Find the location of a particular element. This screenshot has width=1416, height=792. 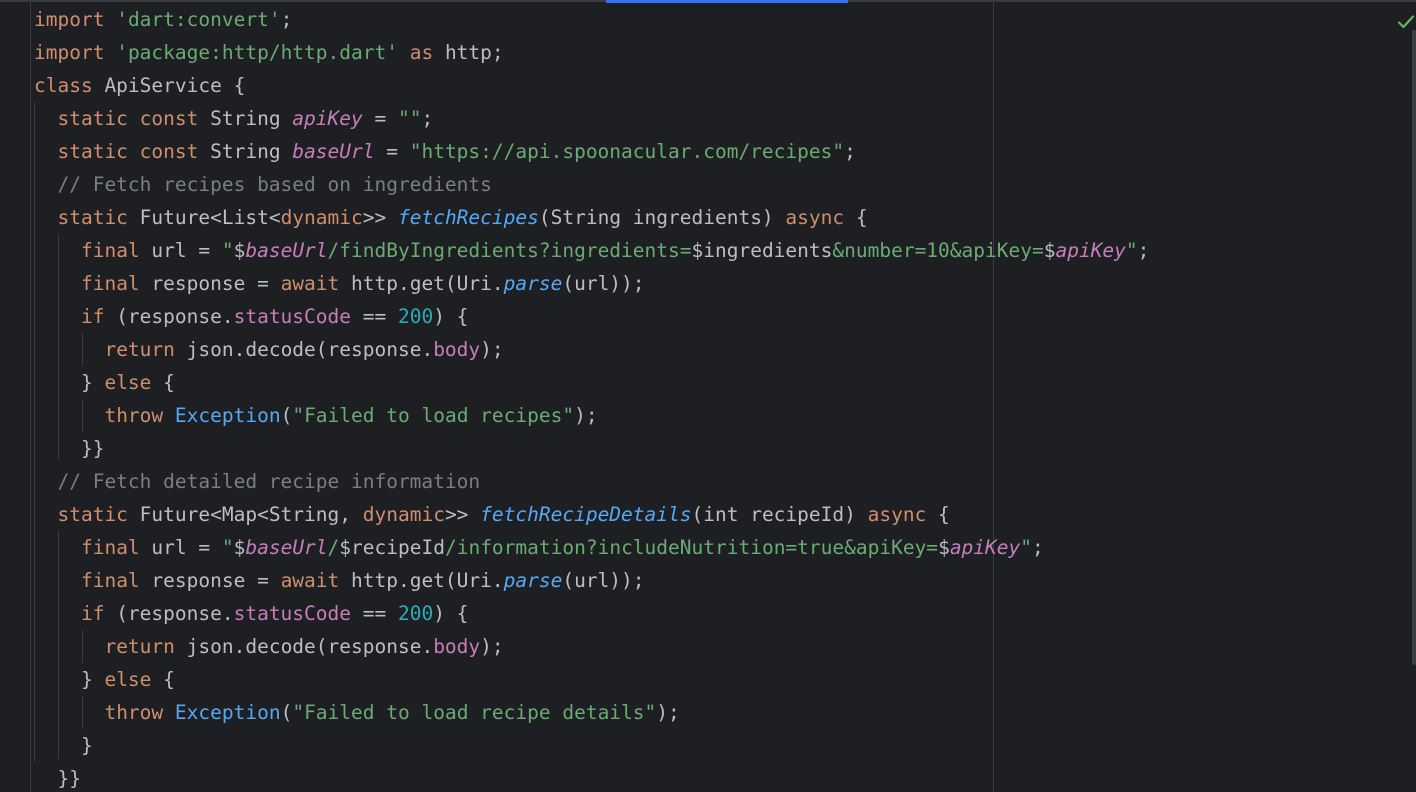

code-token: static const is located at coordinates (128, 118).